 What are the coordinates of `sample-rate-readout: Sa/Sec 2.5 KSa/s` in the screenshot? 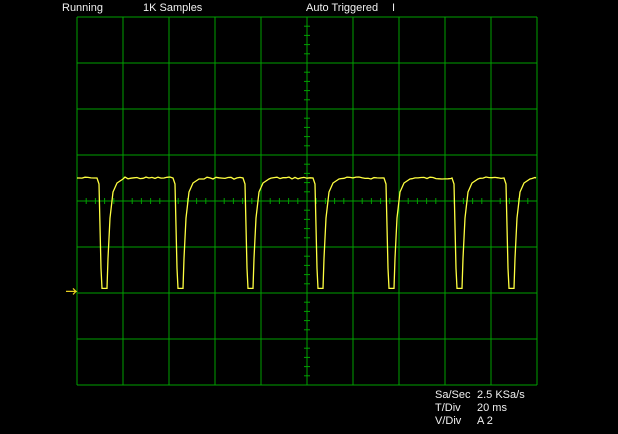 It's located at (480, 395).